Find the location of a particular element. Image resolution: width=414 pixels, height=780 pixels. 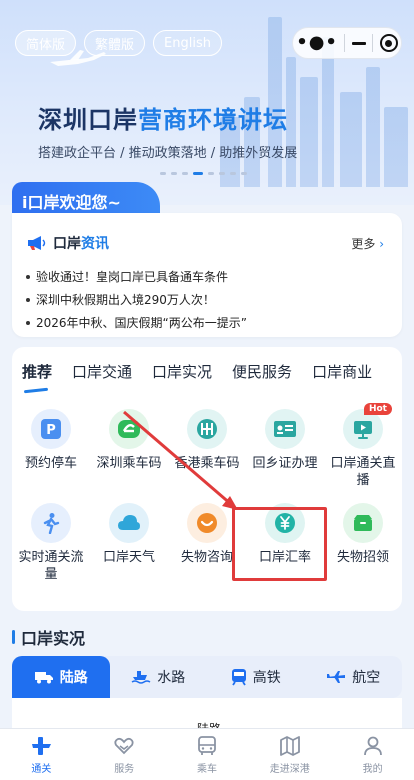

shenzhen-bus-code-icon is located at coordinates (129, 429).